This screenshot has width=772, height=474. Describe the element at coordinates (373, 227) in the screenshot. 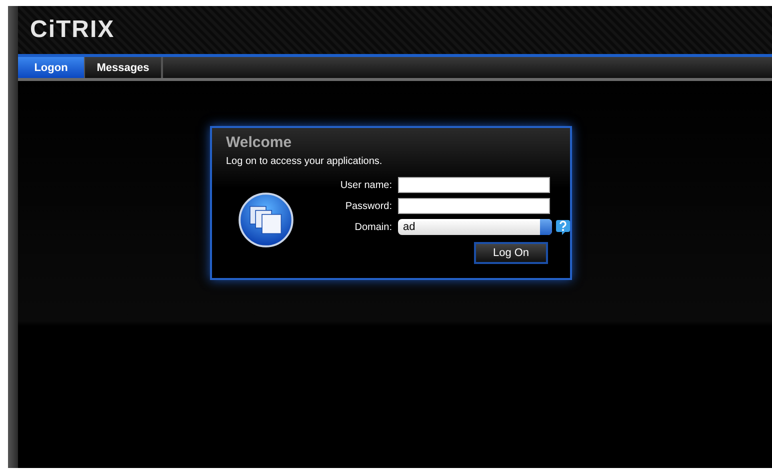

I see `field-label: Domain:` at that location.